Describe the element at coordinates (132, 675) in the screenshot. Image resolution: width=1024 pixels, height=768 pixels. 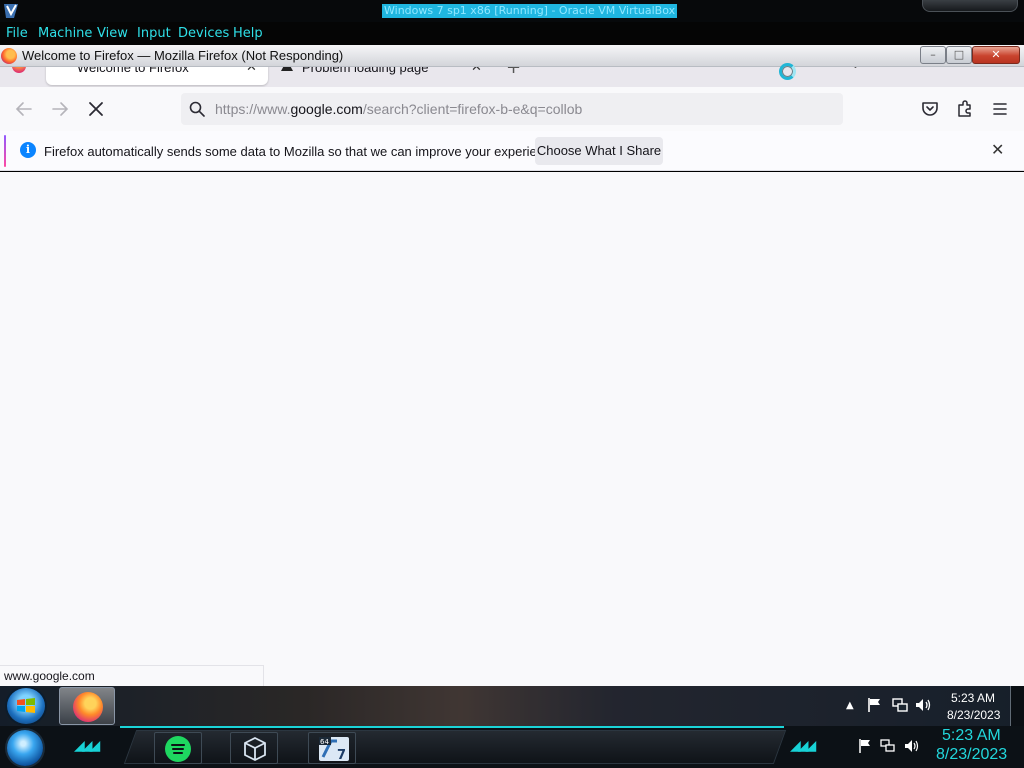
I see `status-panel: www.google.com` at that location.